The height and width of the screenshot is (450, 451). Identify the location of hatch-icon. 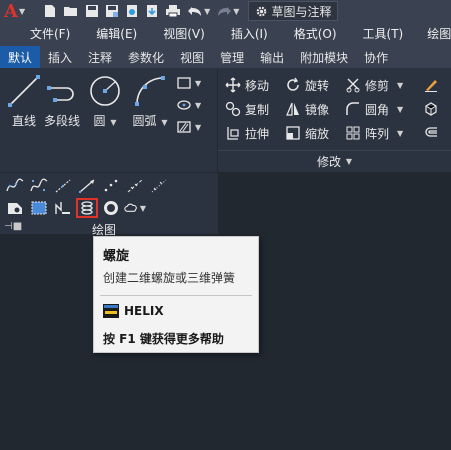
(184, 127).